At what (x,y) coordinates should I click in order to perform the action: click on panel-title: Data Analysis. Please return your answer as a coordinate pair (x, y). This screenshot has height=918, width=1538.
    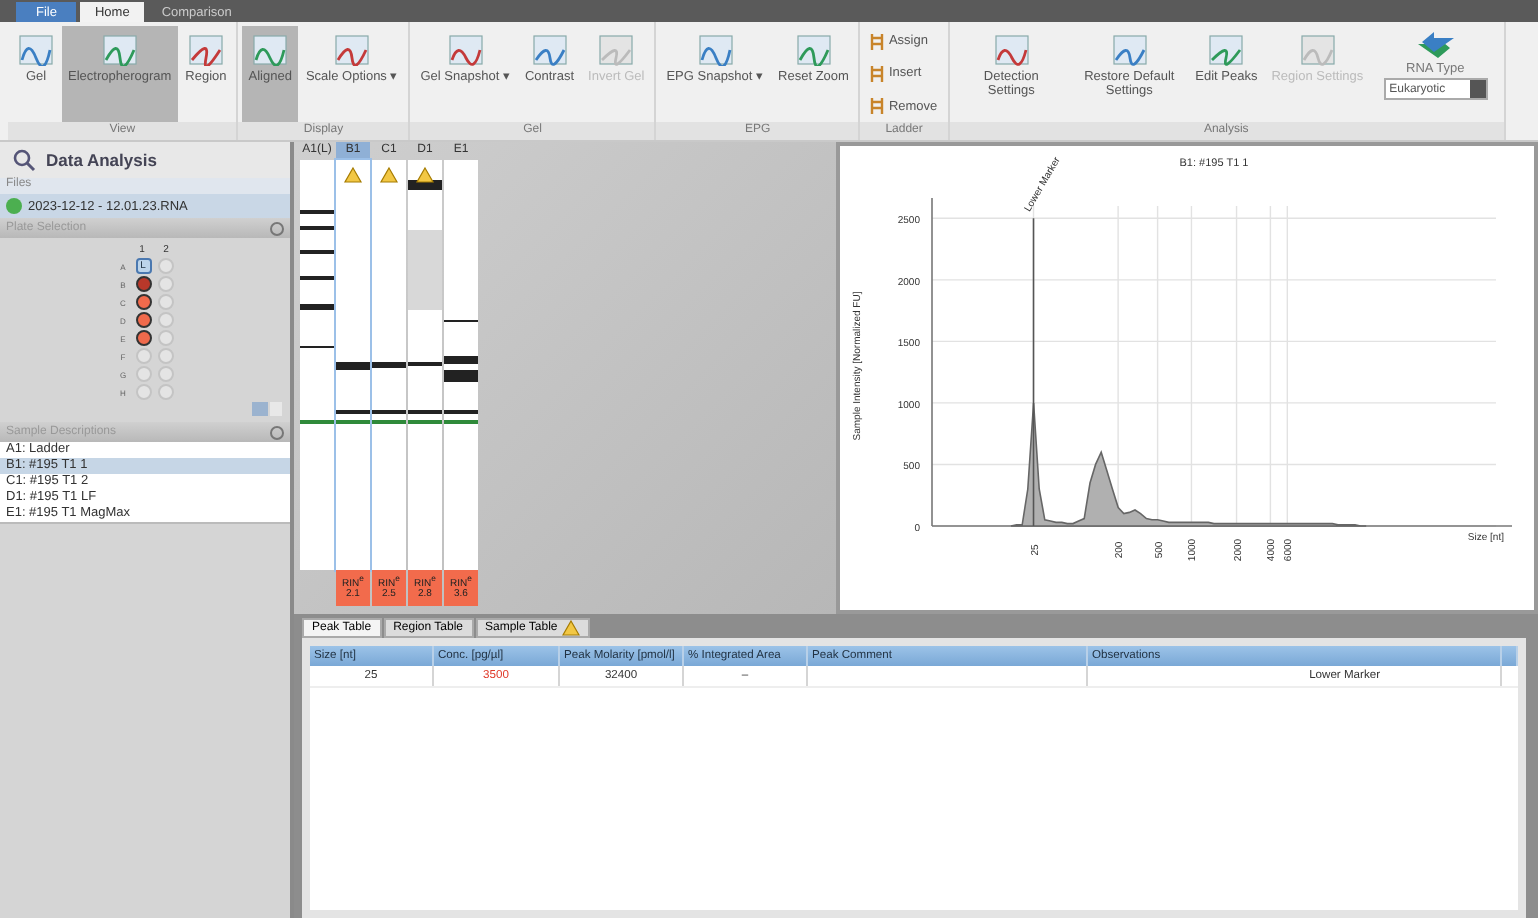
    Looking at the image, I should click on (101, 160).